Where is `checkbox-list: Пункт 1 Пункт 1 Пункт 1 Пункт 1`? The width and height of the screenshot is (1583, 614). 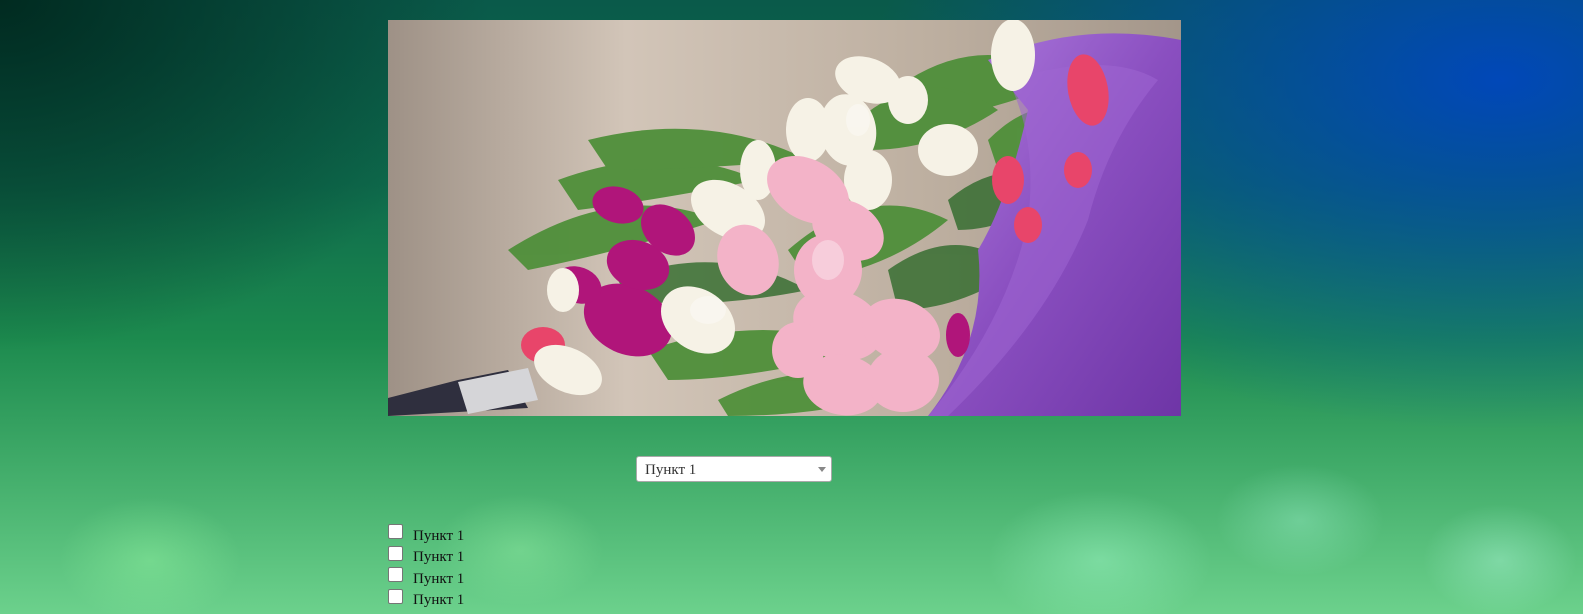 checkbox-list: Пункт 1 Пункт 1 Пункт 1 Пункт 1 is located at coordinates (426, 566).